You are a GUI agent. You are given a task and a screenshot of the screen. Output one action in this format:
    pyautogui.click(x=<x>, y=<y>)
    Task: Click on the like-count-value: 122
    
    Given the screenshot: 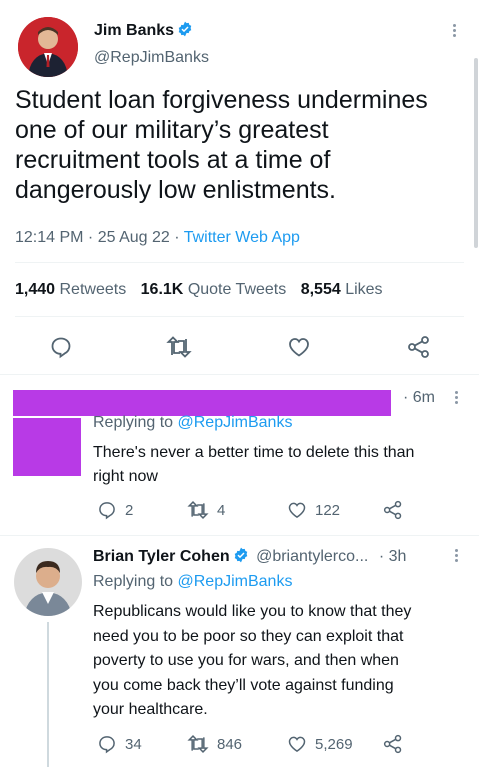 What is the action you would take?
    pyautogui.click(x=328, y=510)
    